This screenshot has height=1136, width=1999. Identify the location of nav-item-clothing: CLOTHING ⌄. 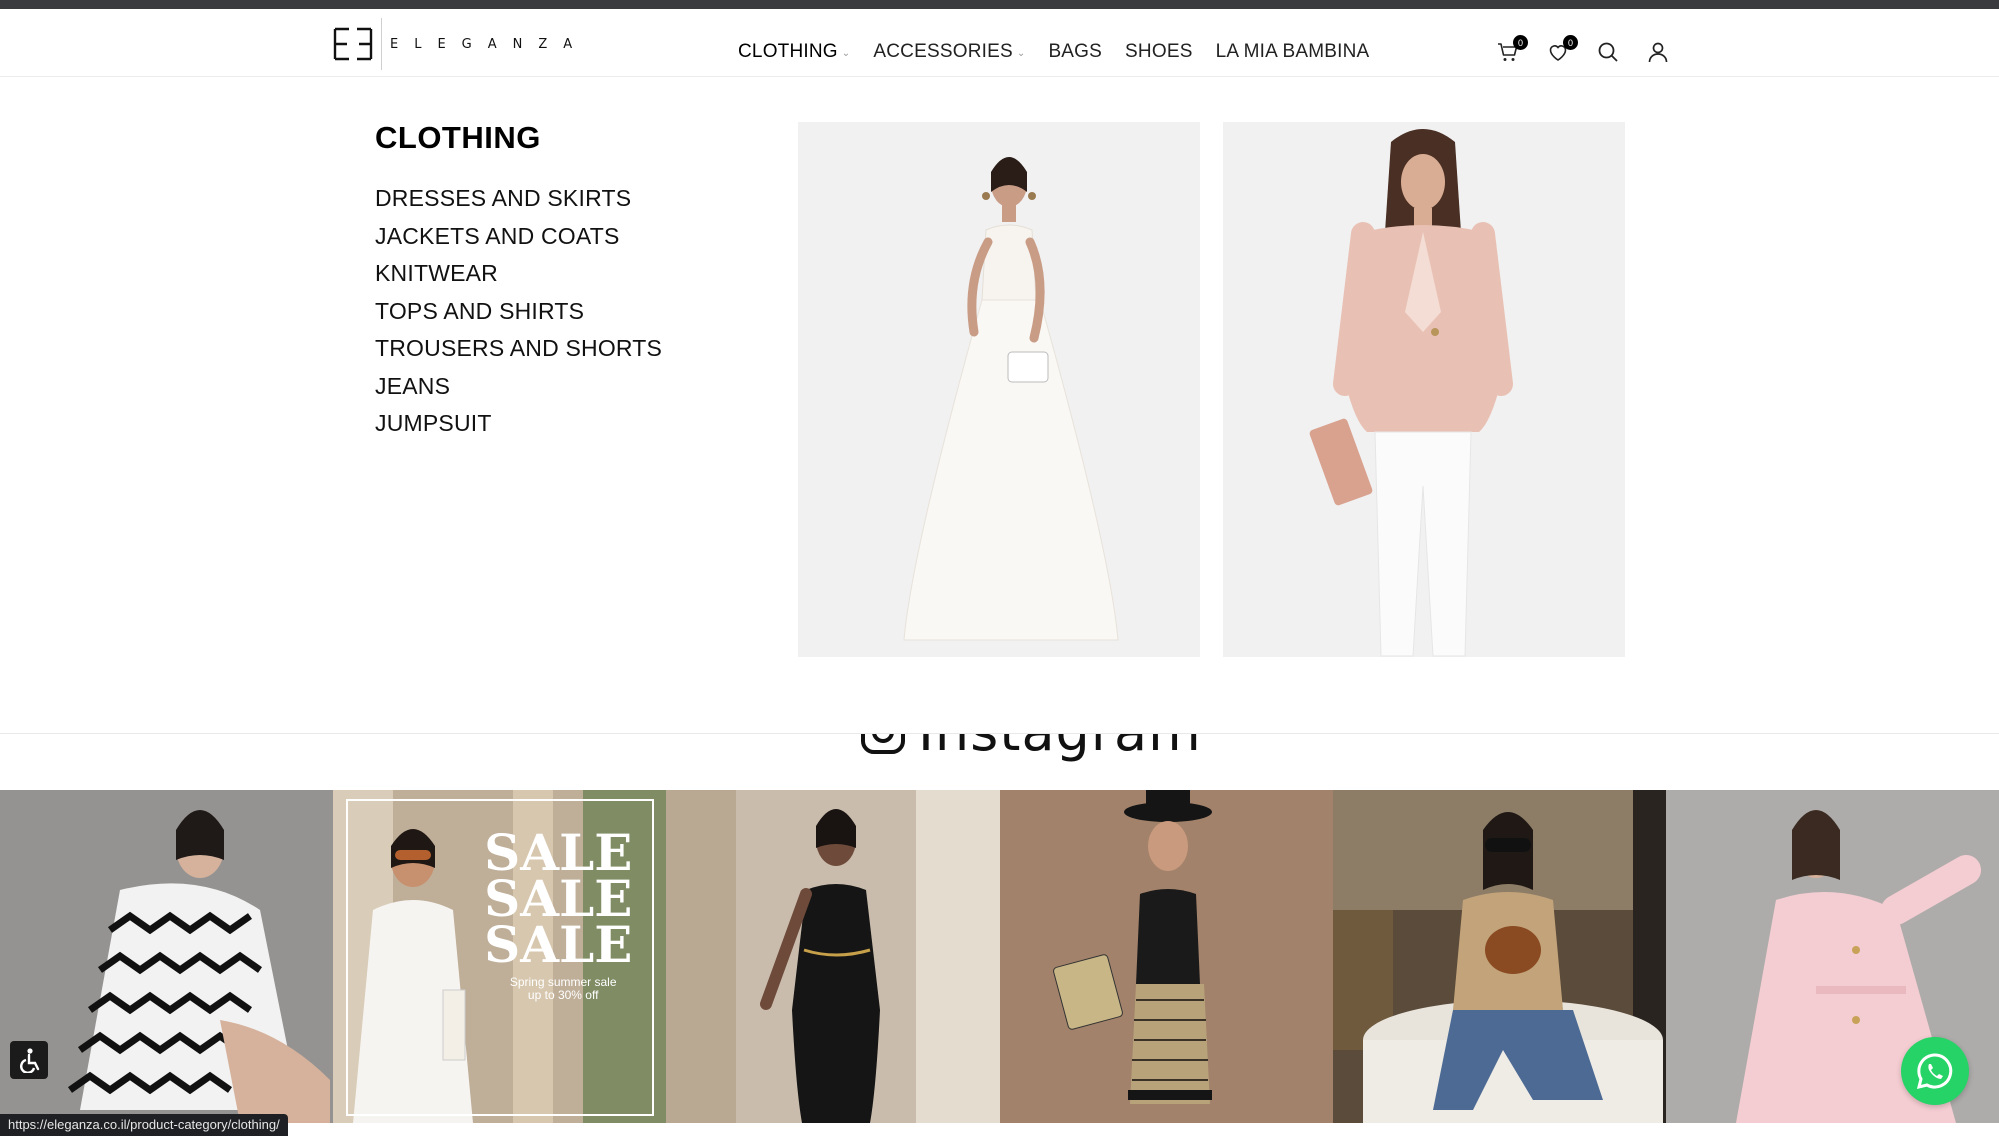
(794, 52).